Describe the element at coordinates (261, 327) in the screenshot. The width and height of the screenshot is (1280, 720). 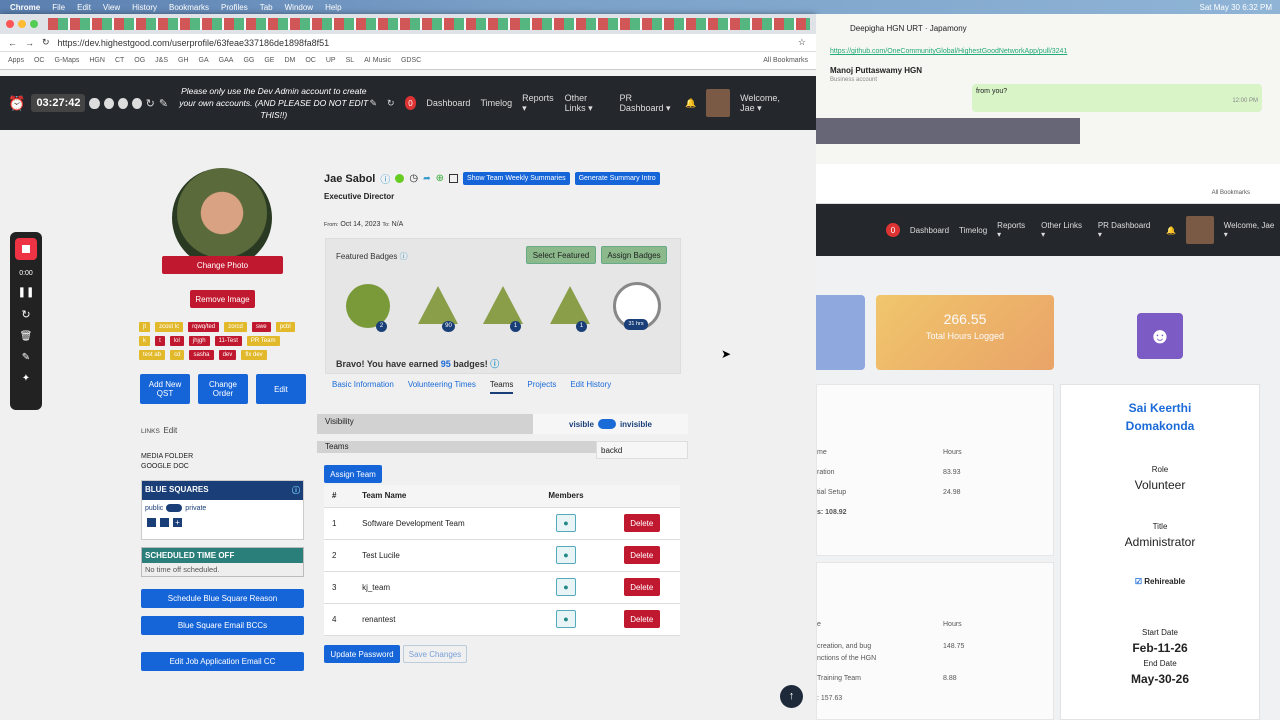
I see `tag: swe` at that location.